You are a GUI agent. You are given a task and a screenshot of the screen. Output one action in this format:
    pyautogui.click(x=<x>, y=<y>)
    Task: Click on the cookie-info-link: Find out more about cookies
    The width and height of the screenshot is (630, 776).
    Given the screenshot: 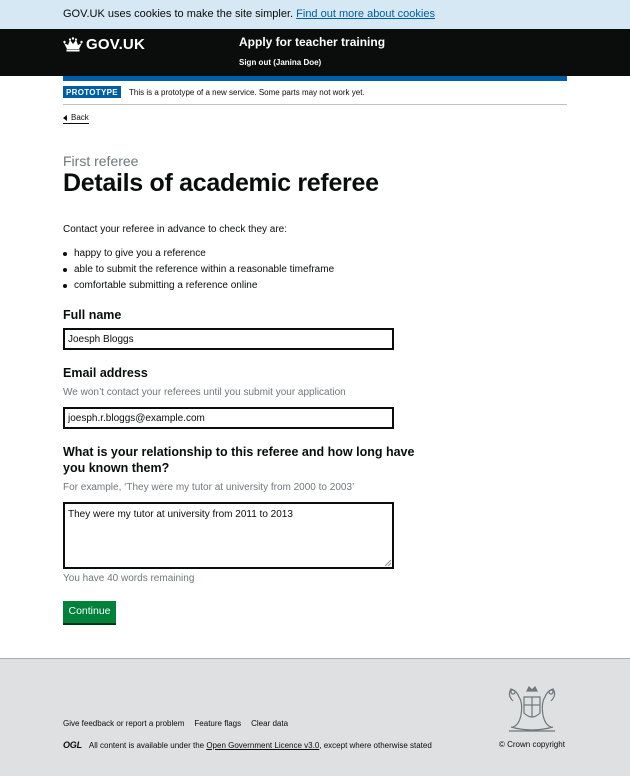 What is the action you would take?
    pyautogui.click(x=365, y=14)
    